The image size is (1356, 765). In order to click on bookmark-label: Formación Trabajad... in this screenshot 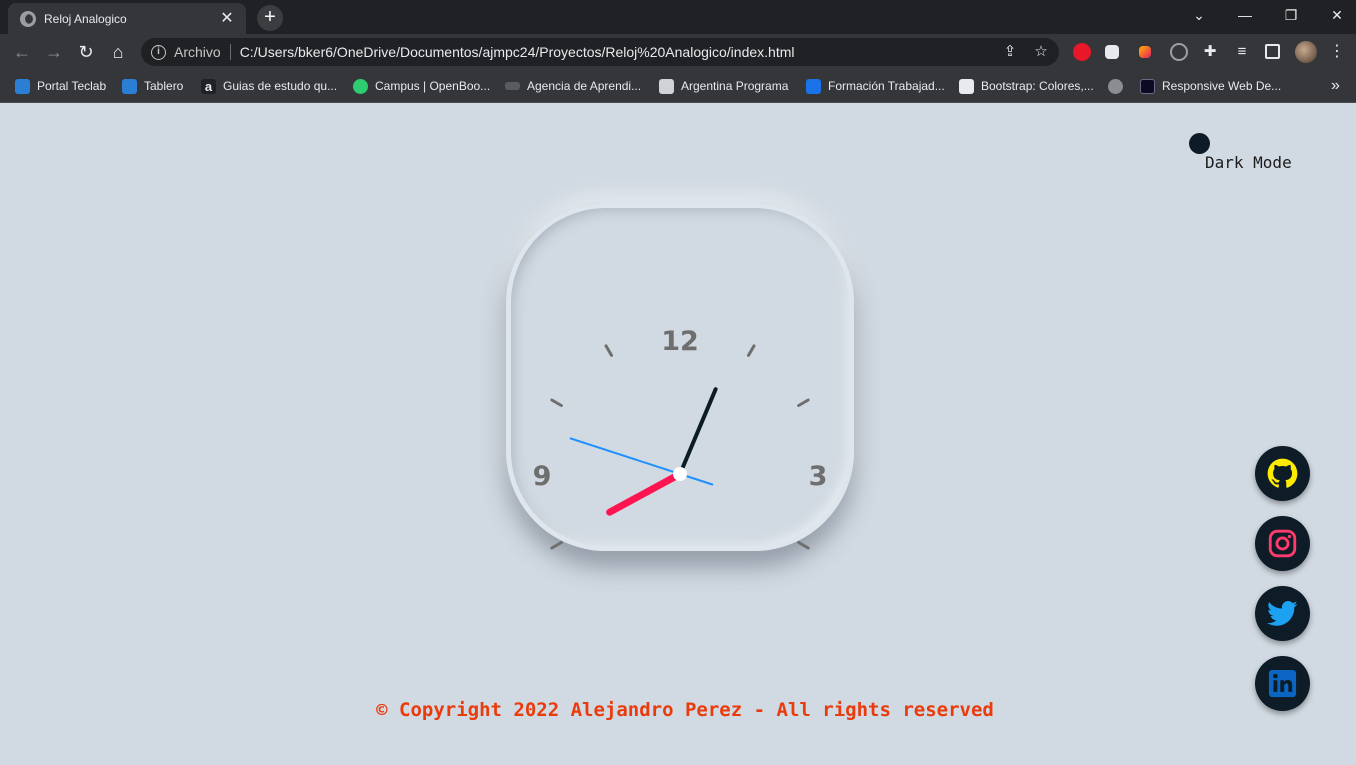, I will do `click(886, 86)`.